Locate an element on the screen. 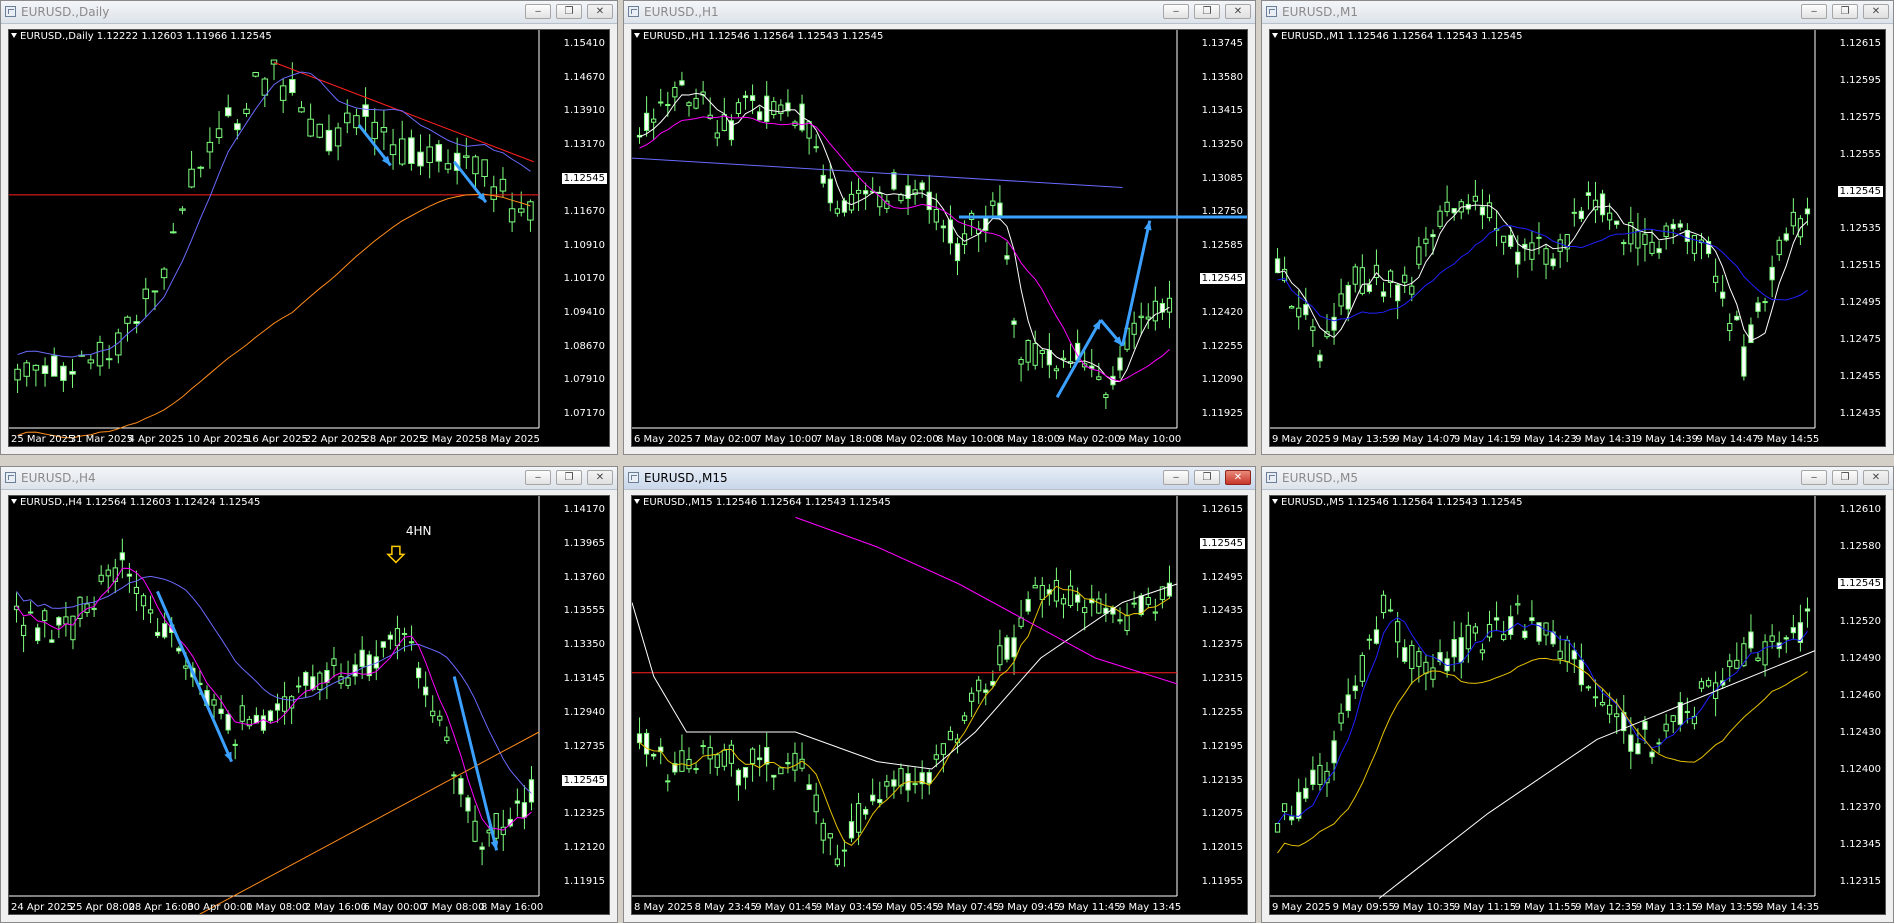 Image resolution: width=1894 pixels, height=923 pixels. time-axis-label: 9 May 14:35 is located at coordinates (1788, 907).